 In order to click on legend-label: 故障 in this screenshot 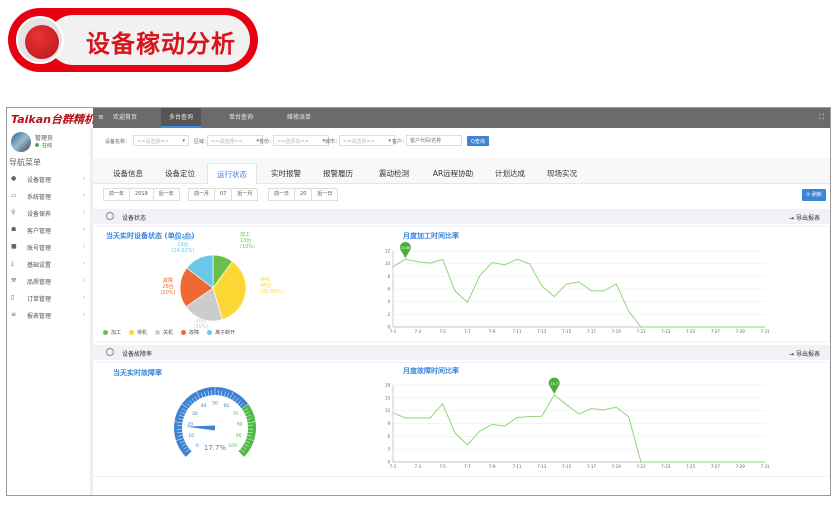, I will do `click(194, 333)`.